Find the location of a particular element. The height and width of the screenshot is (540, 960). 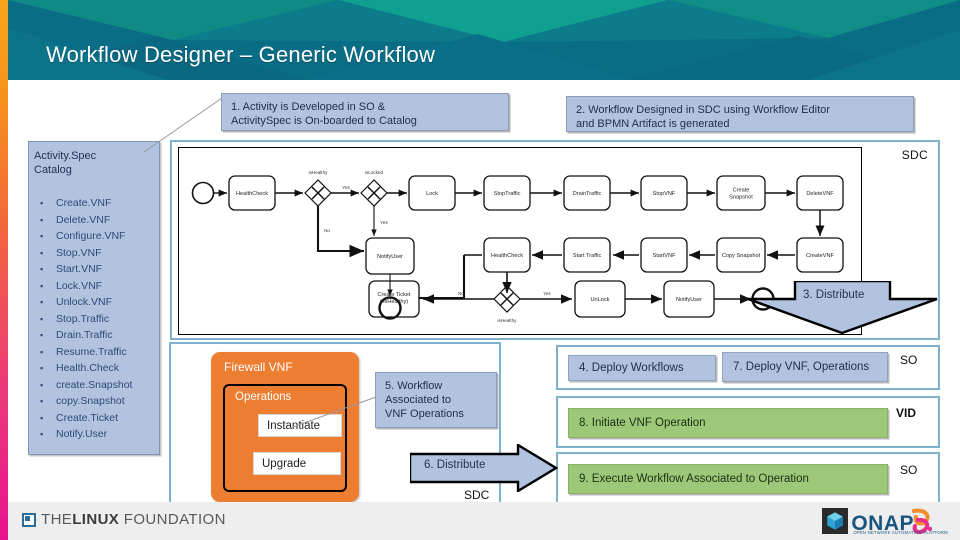

catalog-item-label: Drain.Traffic is located at coordinates (84, 335).